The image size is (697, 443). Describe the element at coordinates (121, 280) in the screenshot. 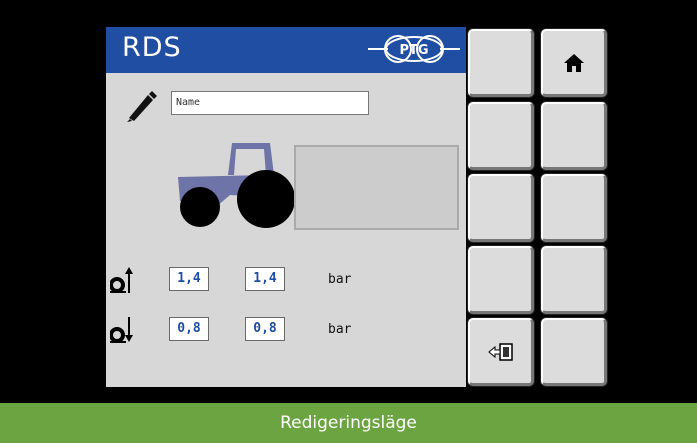

I see `tire-up-arrow-icon` at that location.